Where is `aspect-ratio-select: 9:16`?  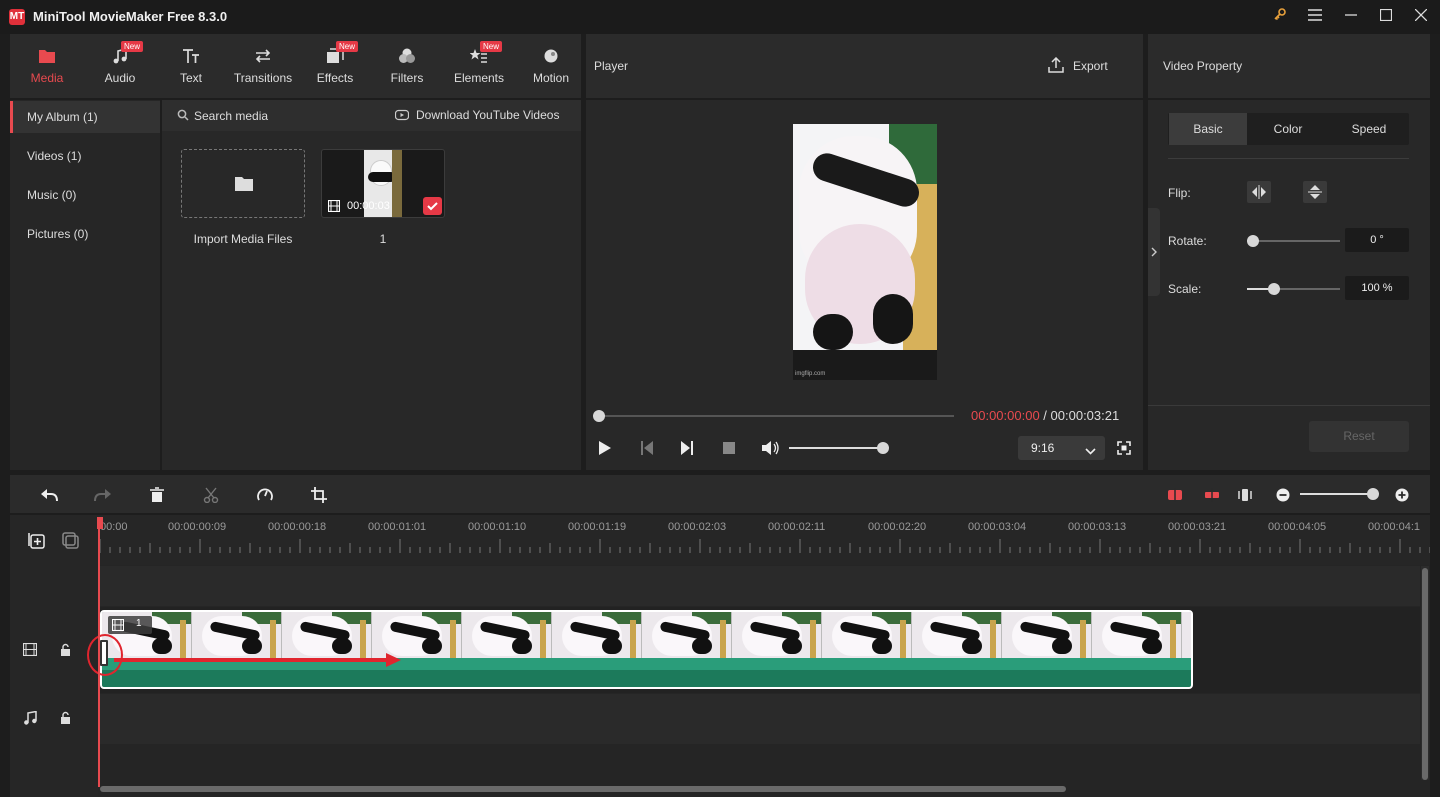 aspect-ratio-select: 9:16 is located at coordinates (1061, 448).